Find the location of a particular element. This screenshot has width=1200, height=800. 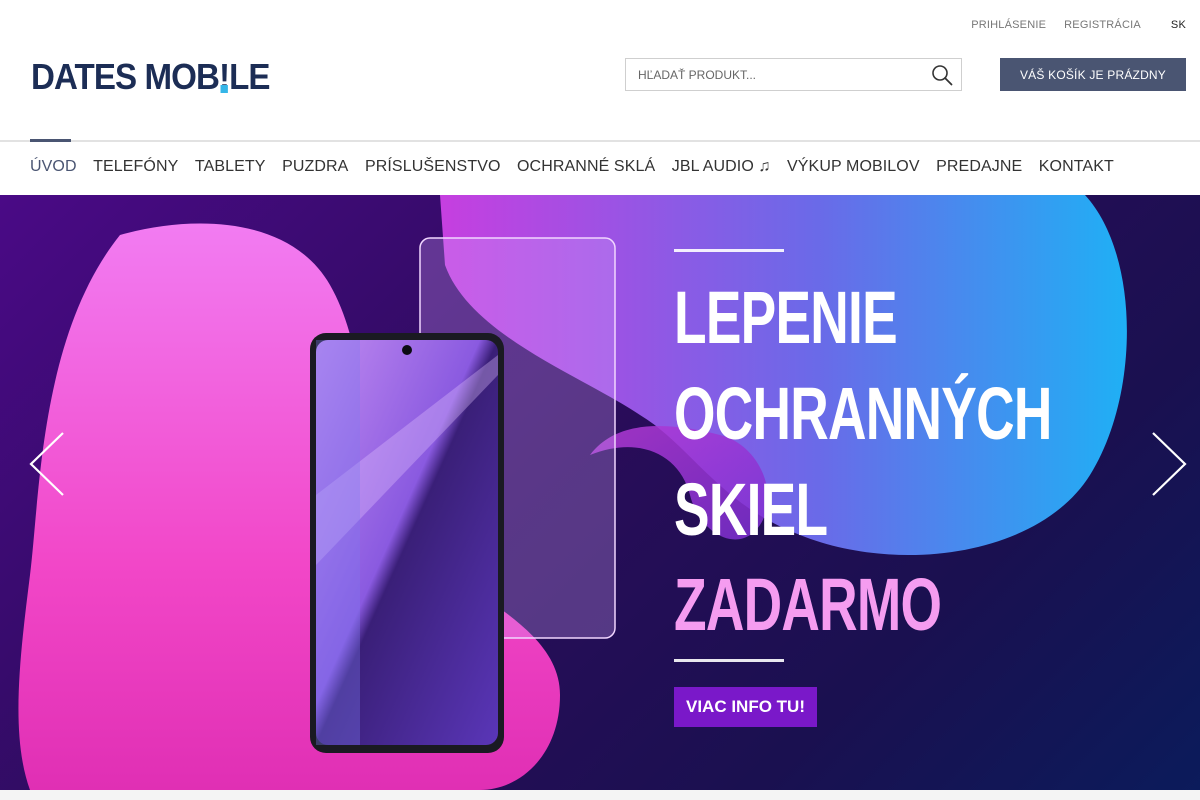

nav-item-prislusenstvo: PRÍSLUŠENSTVO is located at coordinates (433, 167).